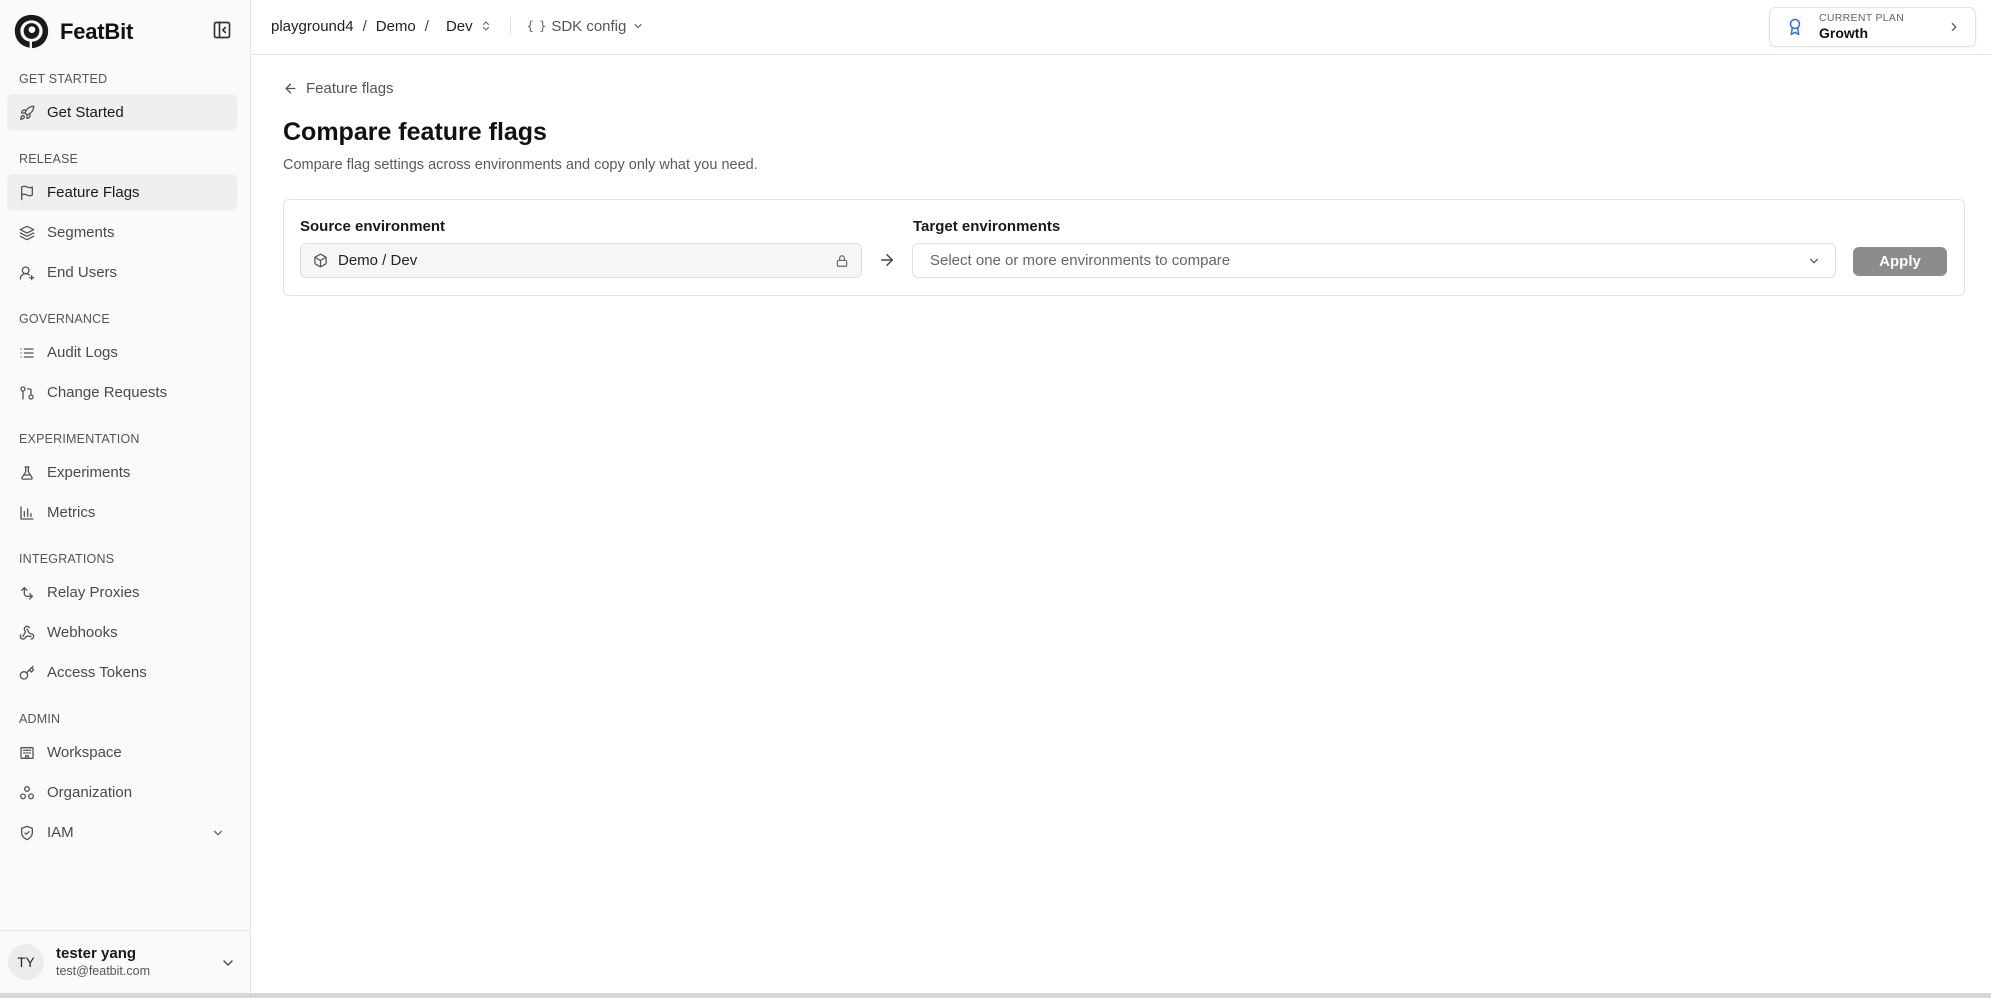 This screenshot has width=1991, height=998. Describe the element at coordinates (49, 159) in the screenshot. I see `section-title-release: RELEASE` at that location.